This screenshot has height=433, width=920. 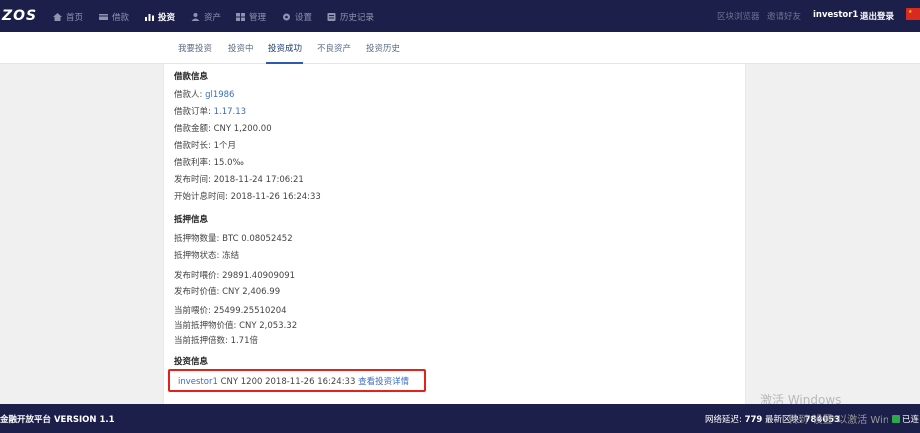 I want to click on tab-bad-assets: 不良资产, so click(x=334, y=48).